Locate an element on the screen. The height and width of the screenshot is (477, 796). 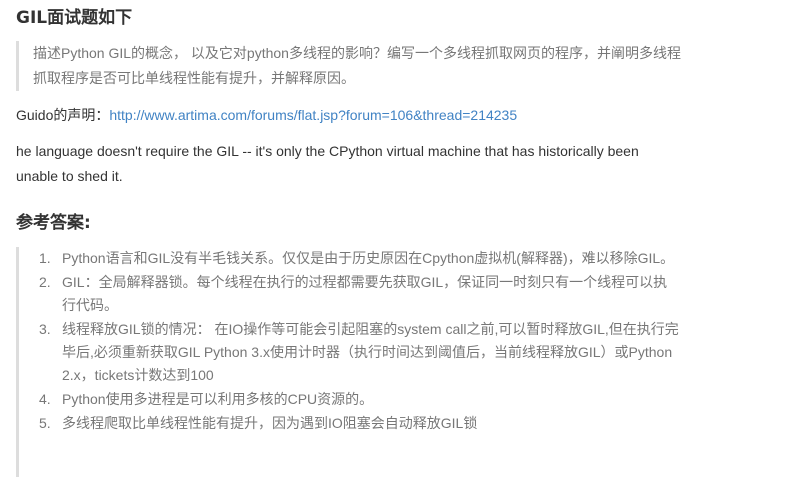
list-item-number: 3. is located at coordinates (45, 329).